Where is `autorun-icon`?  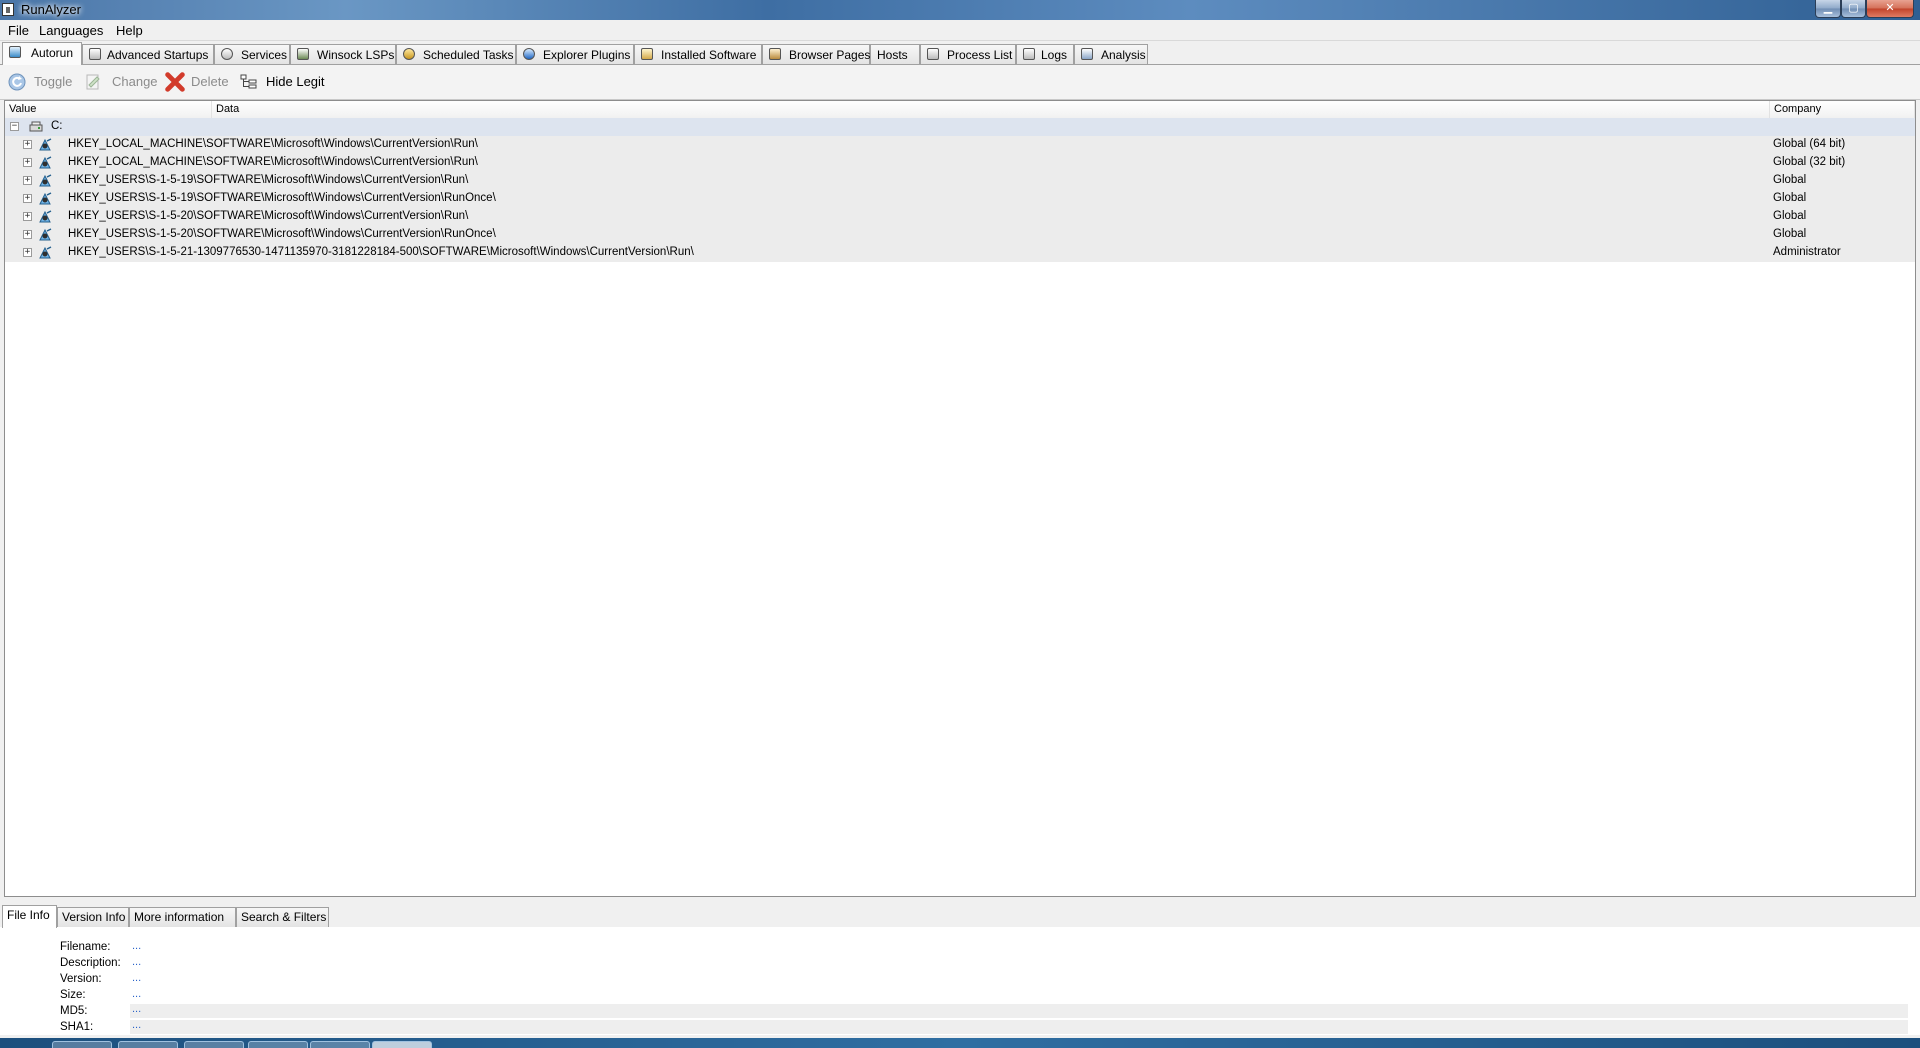 autorun-icon is located at coordinates (15, 52).